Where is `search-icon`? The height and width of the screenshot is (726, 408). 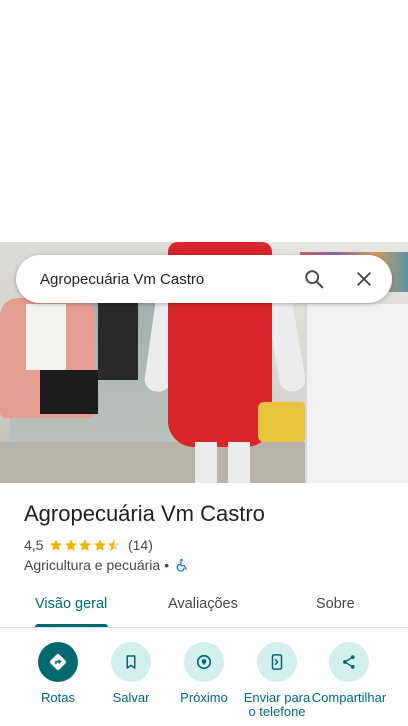 search-icon is located at coordinates (314, 279).